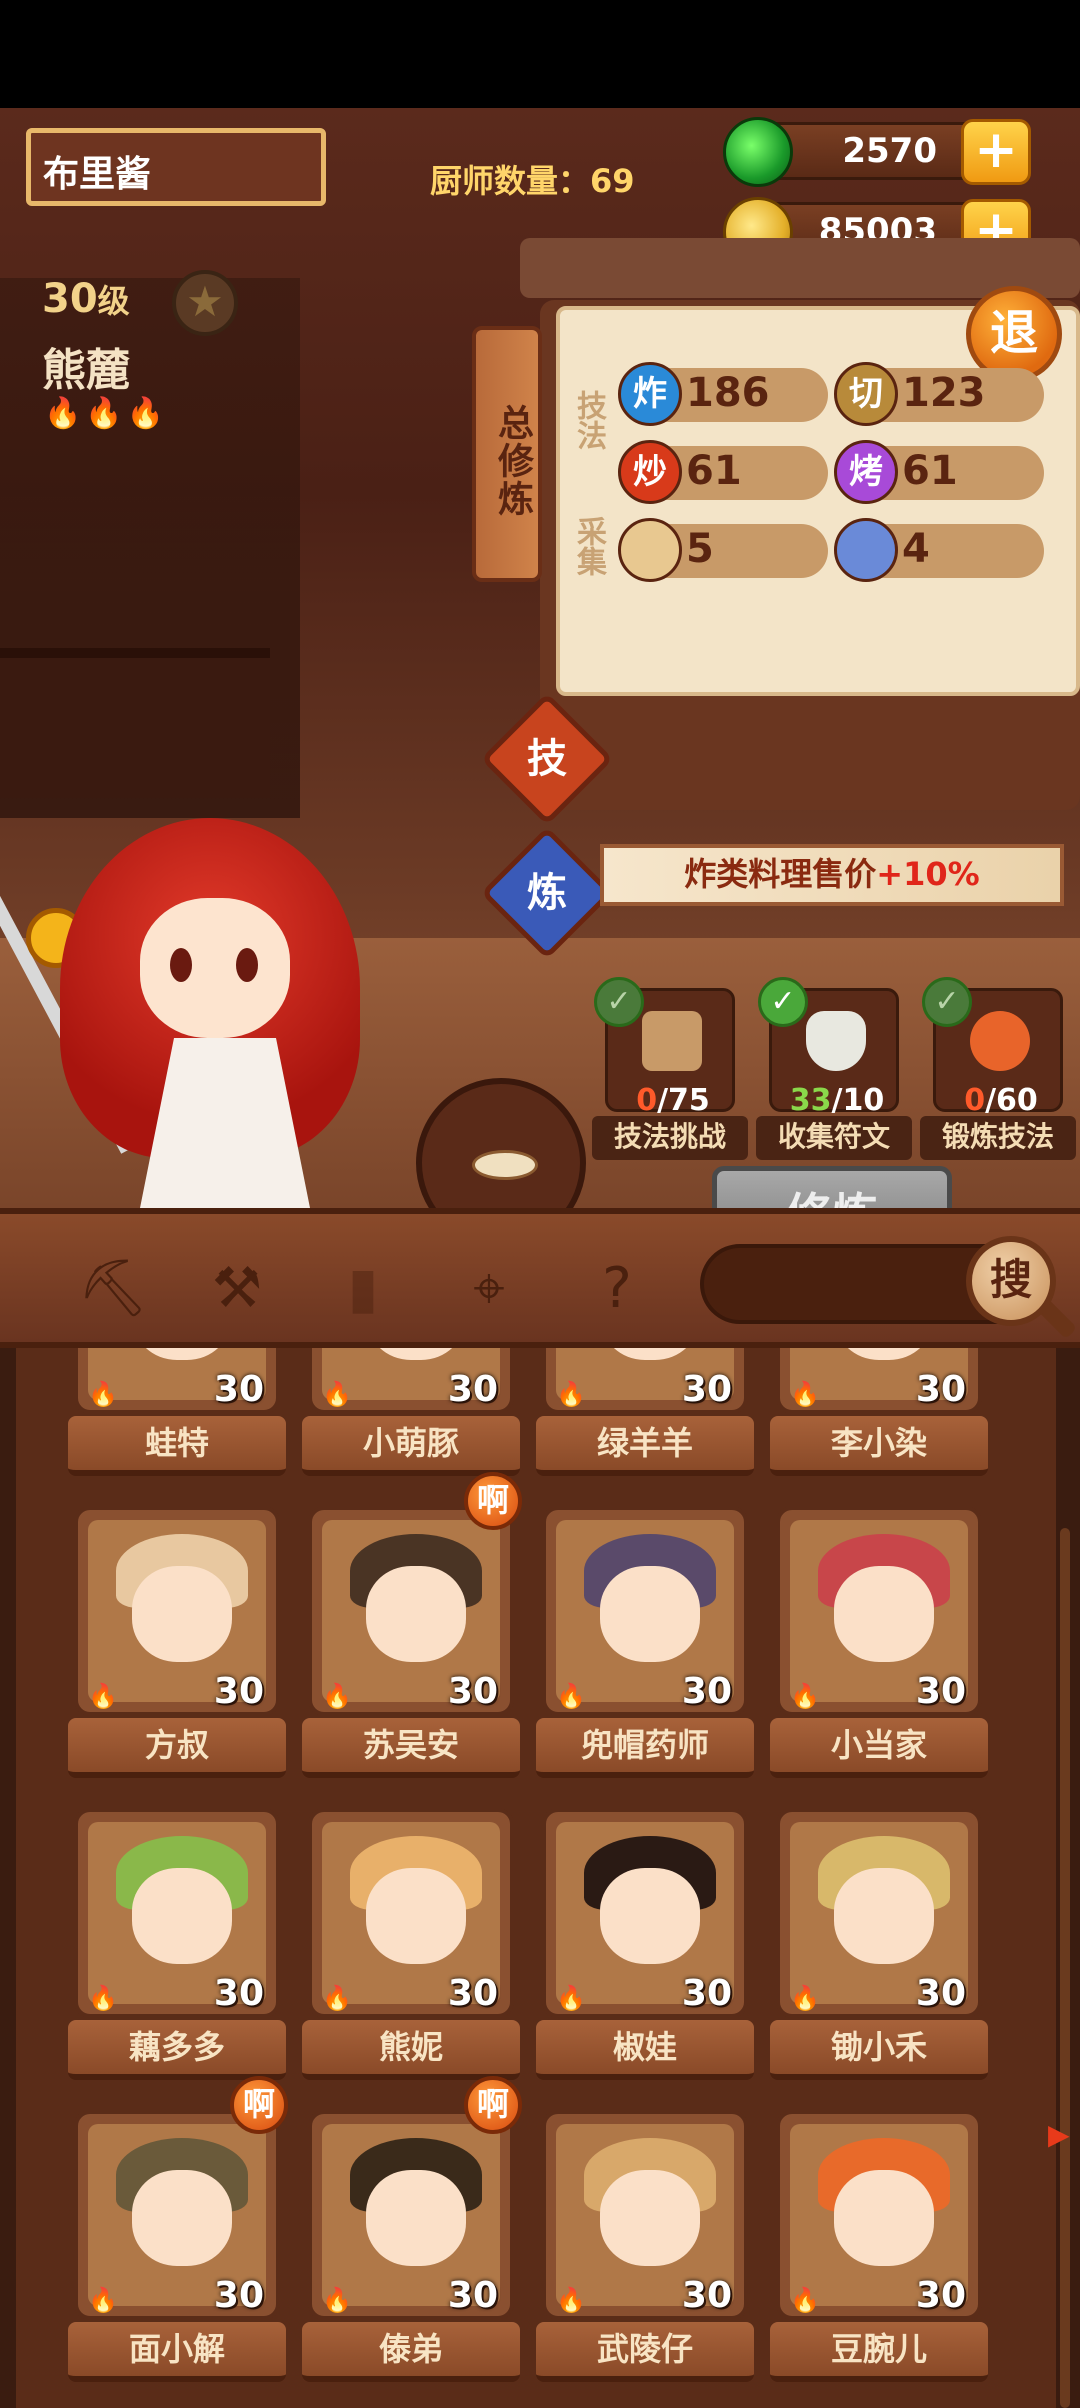 The width and height of the screenshot is (1080, 2408). What do you see at coordinates (113, 1291) in the screenshot?
I see `spatula-filter-icon: ⛏` at bounding box center [113, 1291].